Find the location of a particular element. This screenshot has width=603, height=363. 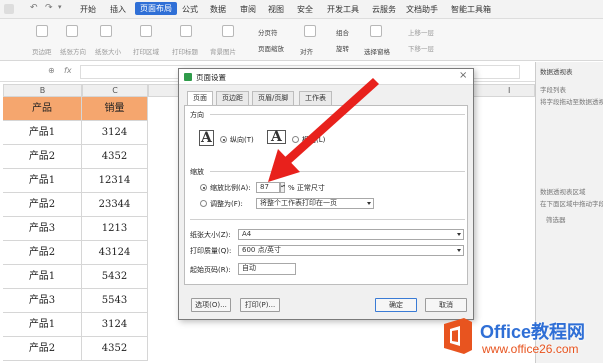

orientation-icon is located at coordinates (72, 31).